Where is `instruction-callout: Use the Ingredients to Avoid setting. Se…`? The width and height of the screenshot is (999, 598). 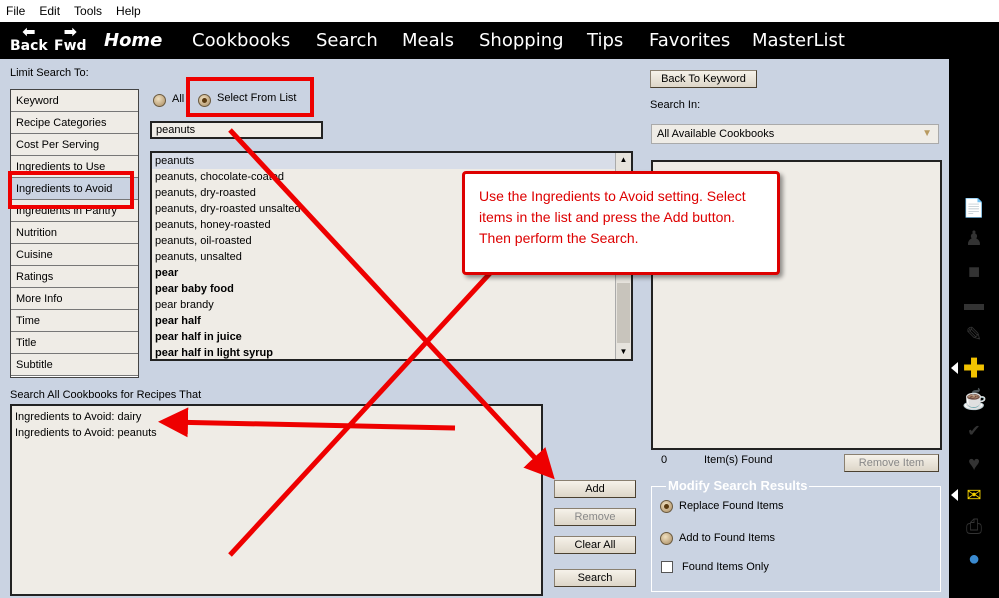
instruction-callout: Use the Ingredients to Avoid setting. Se… is located at coordinates (621, 223).